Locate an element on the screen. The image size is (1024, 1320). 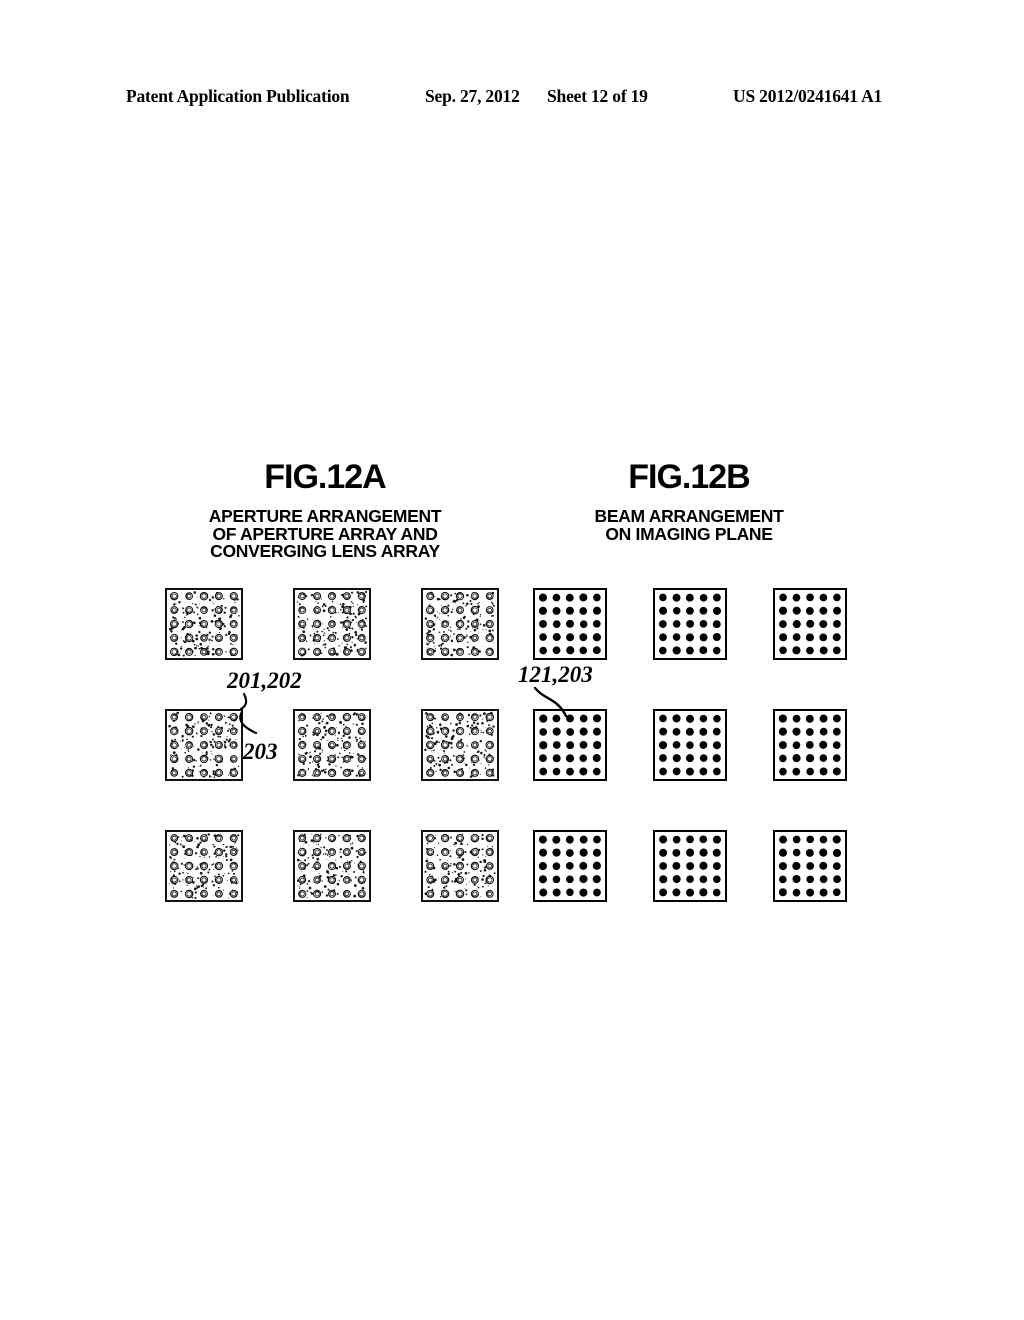
fig-12a-subtitle-line-1: APERTURE ARRANGEMENT is located at coordinates (325, 516).